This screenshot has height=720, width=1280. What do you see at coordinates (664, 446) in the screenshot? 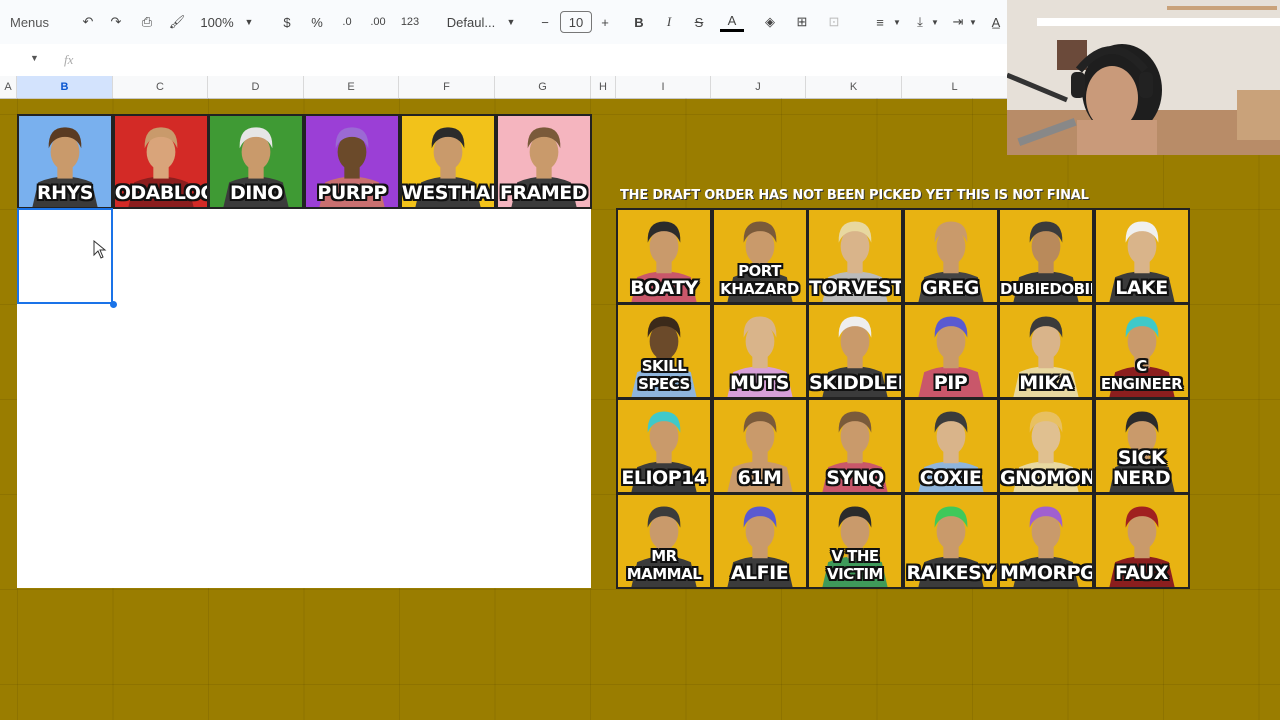
I see `player-tile: ELIOP14` at bounding box center [664, 446].